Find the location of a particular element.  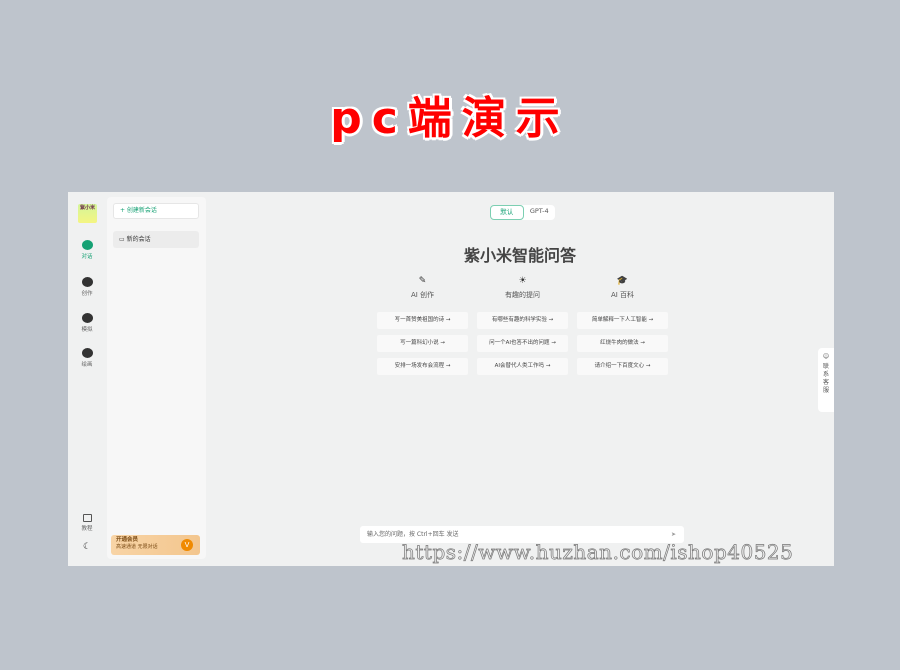

palette-icon is located at coordinates (87, 353).